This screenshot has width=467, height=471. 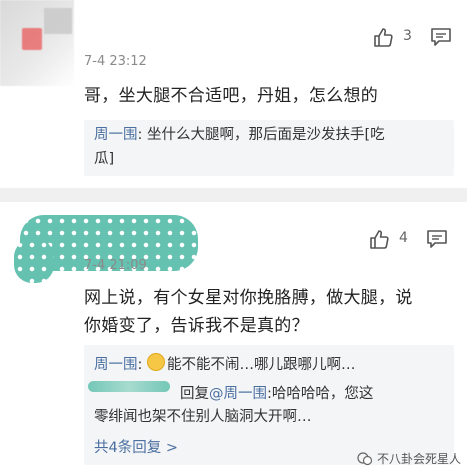 I want to click on reply-text: 瓜], so click(x=104, y=159).